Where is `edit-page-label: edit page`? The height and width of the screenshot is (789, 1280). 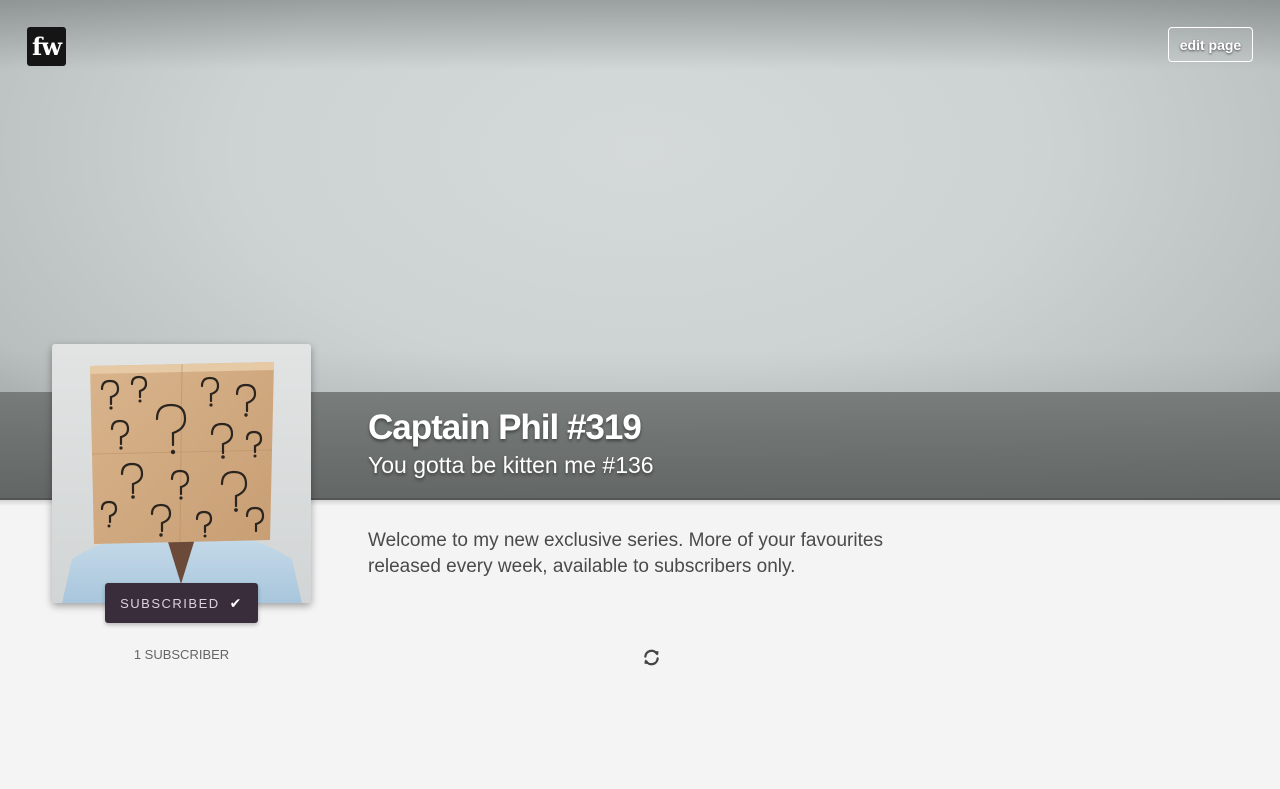
edit-page-label: edit page is located at coordinates (1210, 44).